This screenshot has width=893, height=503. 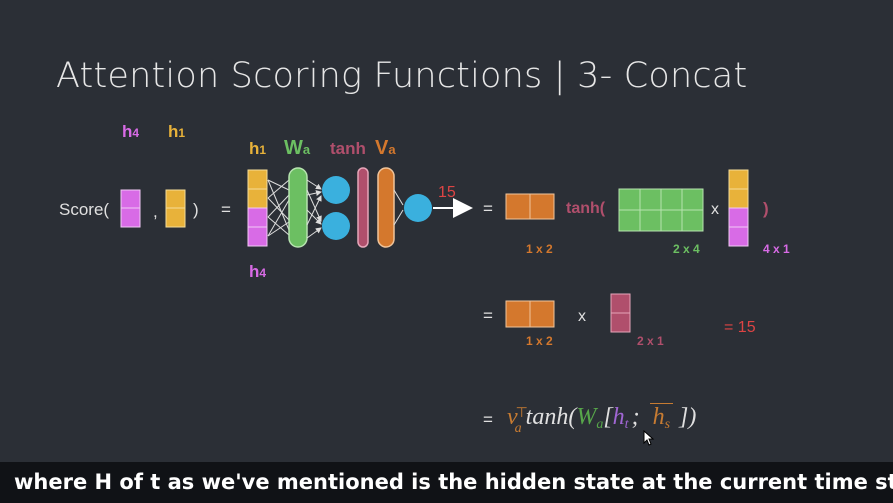 I want to click on output-unit, so click(x=418, y=208).